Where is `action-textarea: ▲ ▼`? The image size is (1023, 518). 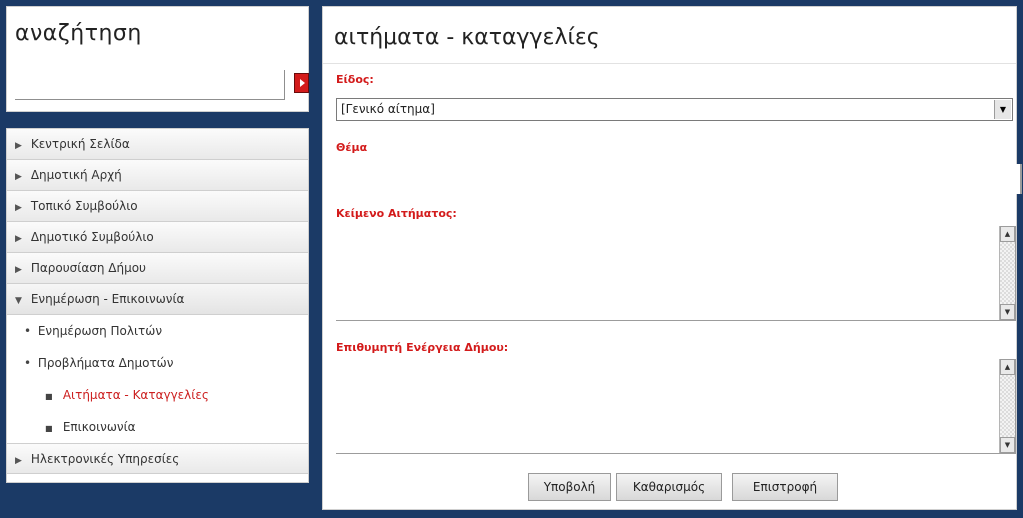 action-textarea: ▲ ▼ is located at coordinates (676, 406).